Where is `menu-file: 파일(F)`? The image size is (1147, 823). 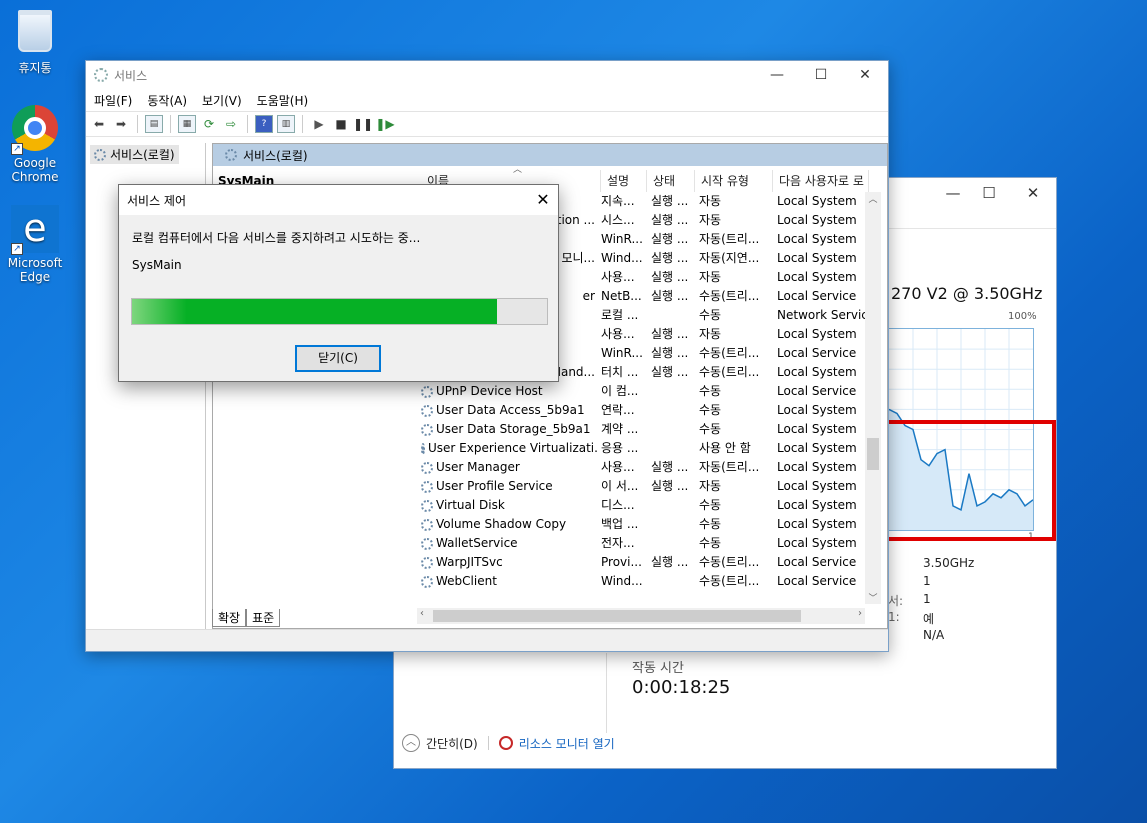
menu-file: 파일(F) is located at coordinates (113, 100).